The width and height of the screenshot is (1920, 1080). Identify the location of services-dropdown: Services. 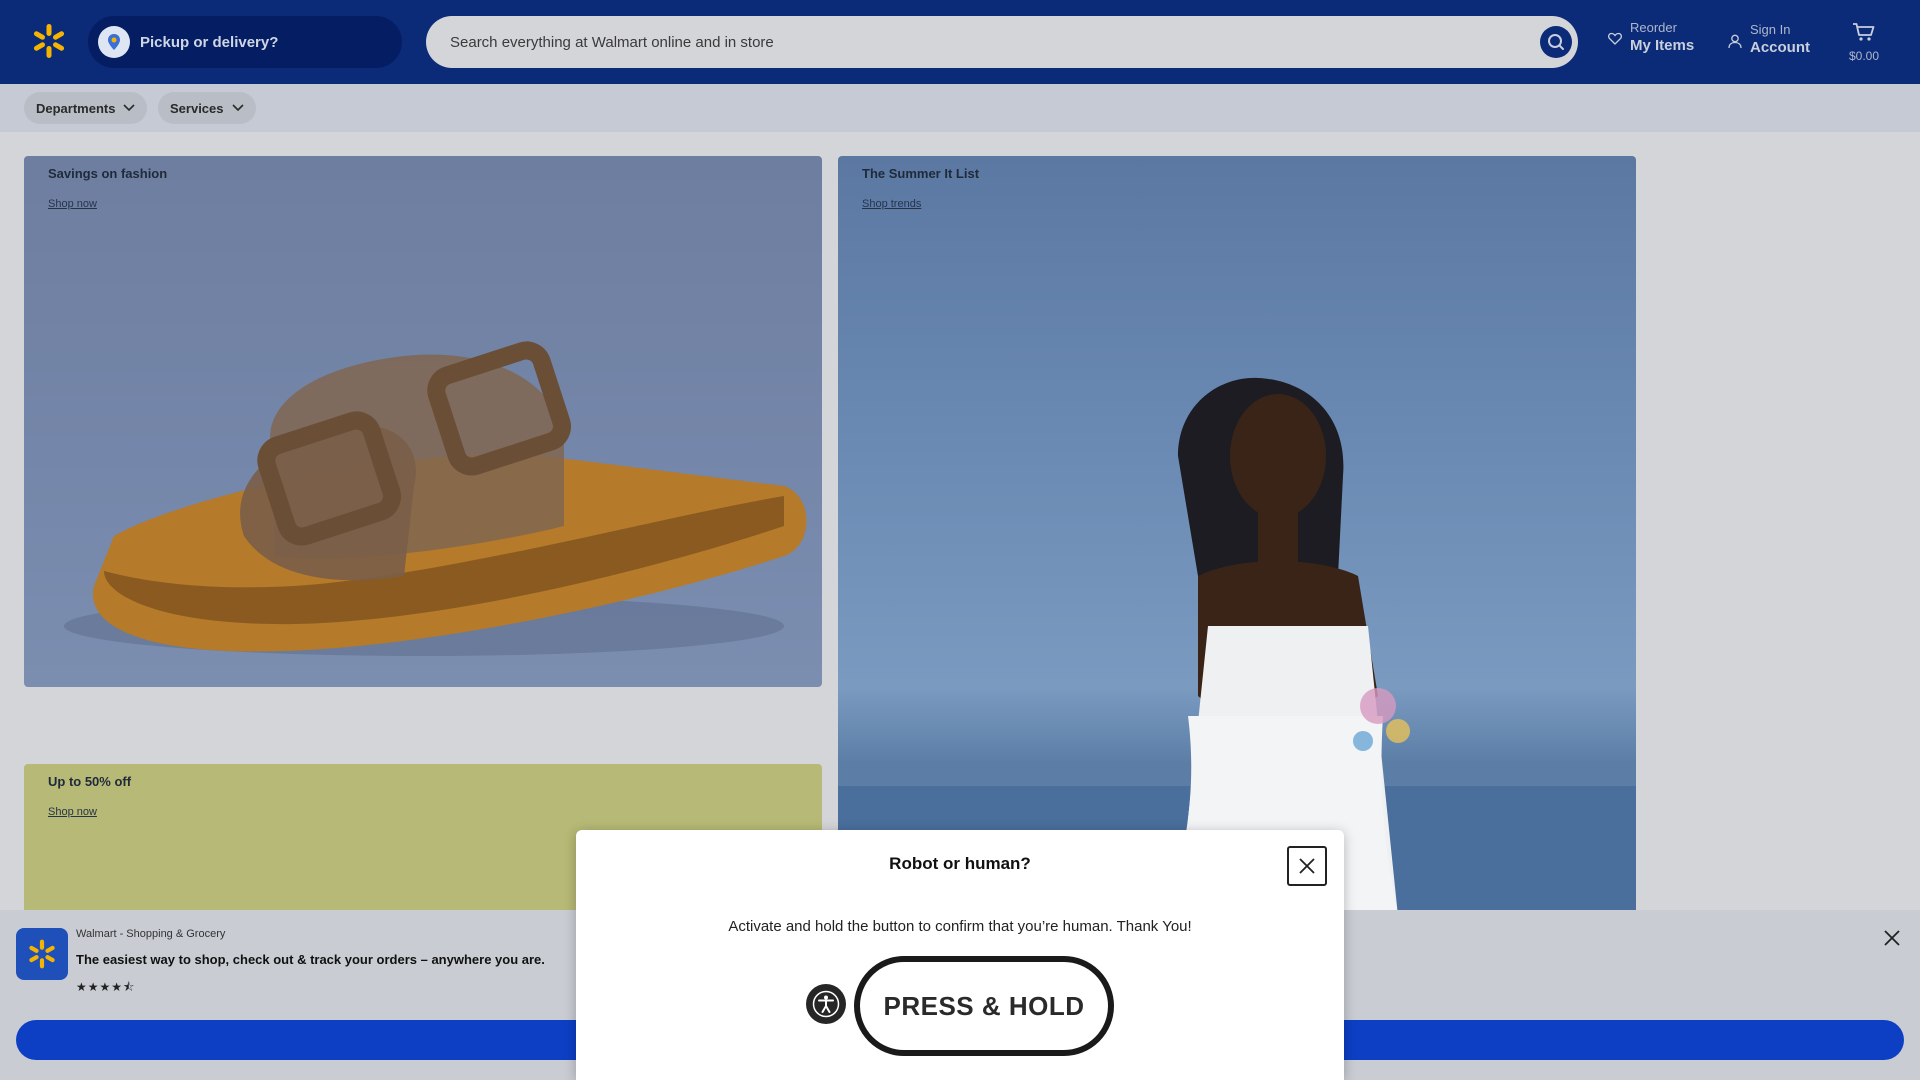
(207, 108).